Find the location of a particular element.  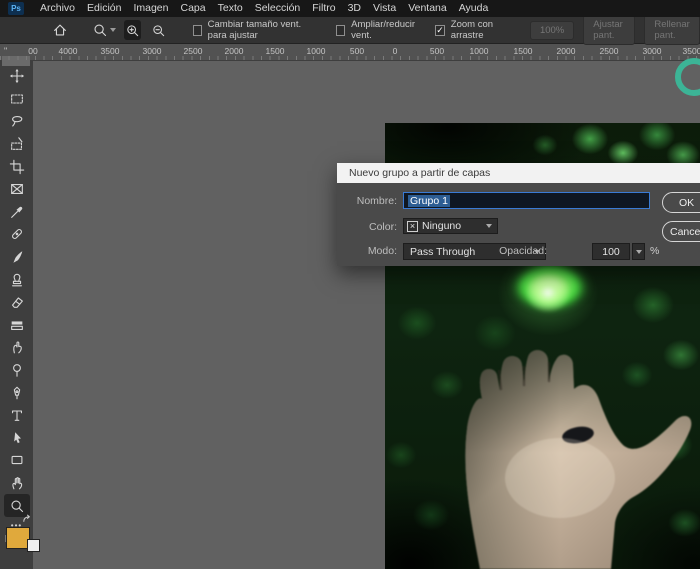

click-indicator-ring is located at coordinates (687, 77).